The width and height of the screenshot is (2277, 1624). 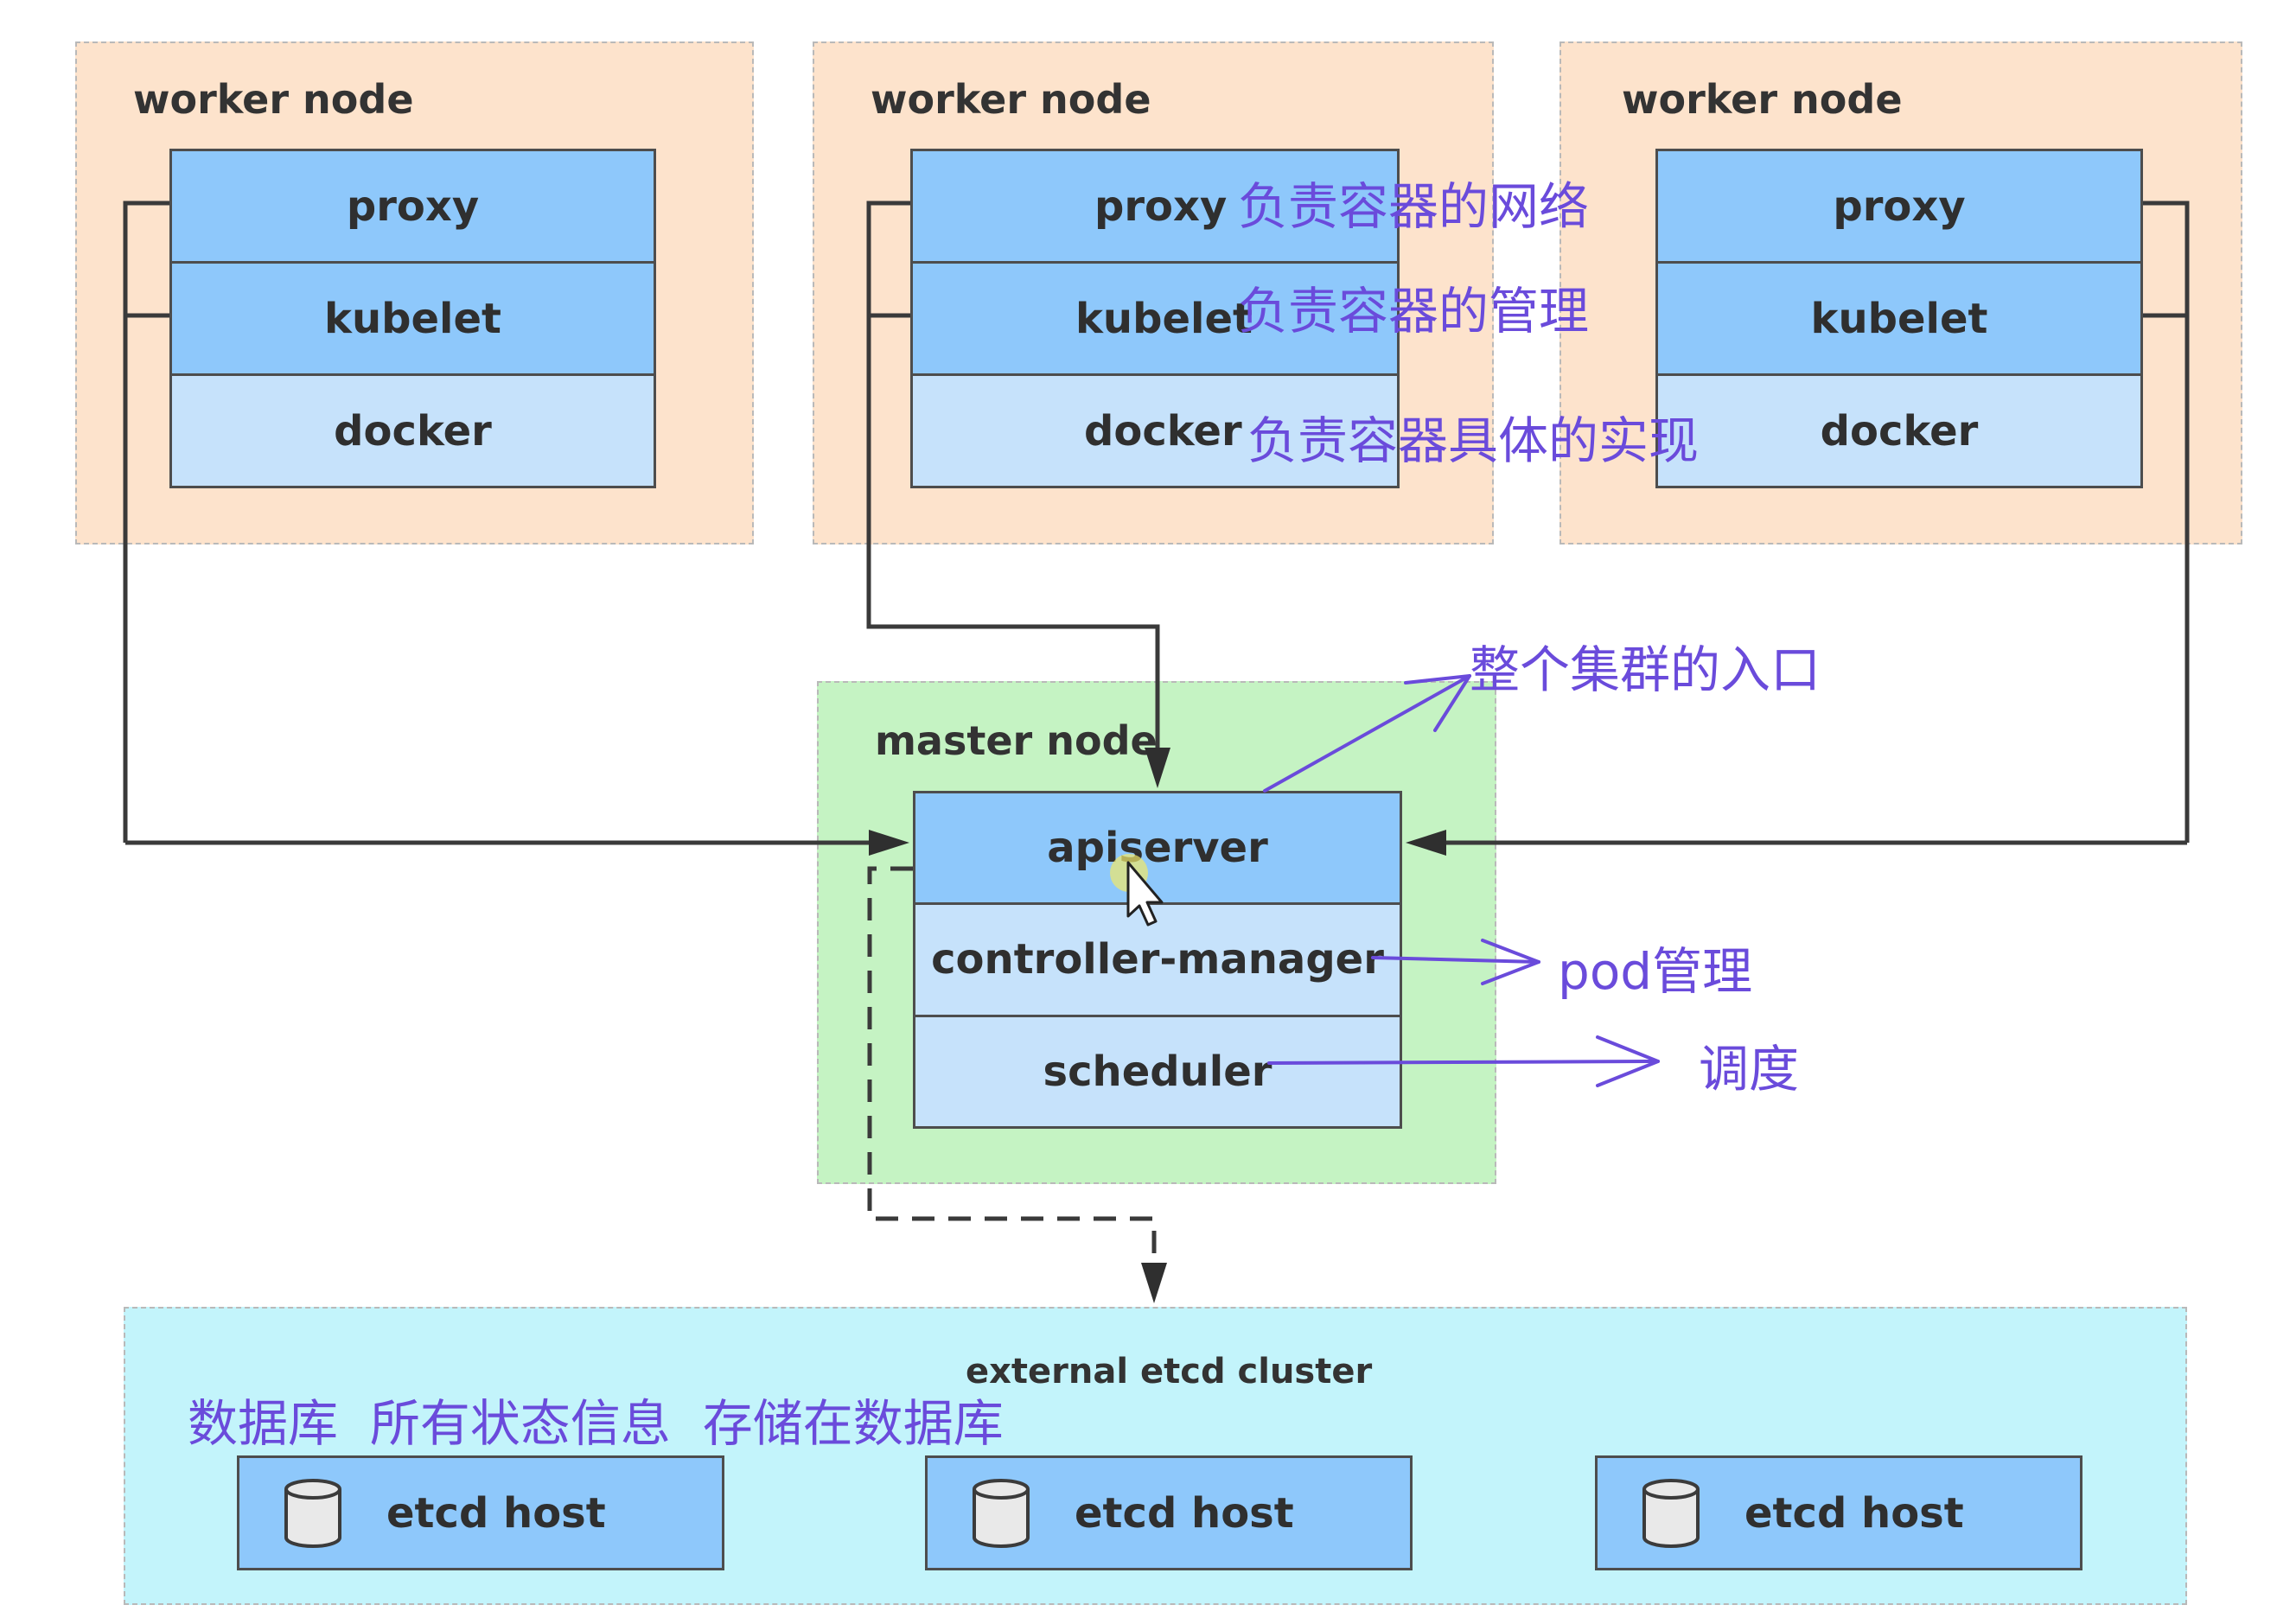 What do you see at coordinates (1749, 1069) in the screenshot?
I see `scheduler-annotation: 调度` at bounding box center [1749, 1069].